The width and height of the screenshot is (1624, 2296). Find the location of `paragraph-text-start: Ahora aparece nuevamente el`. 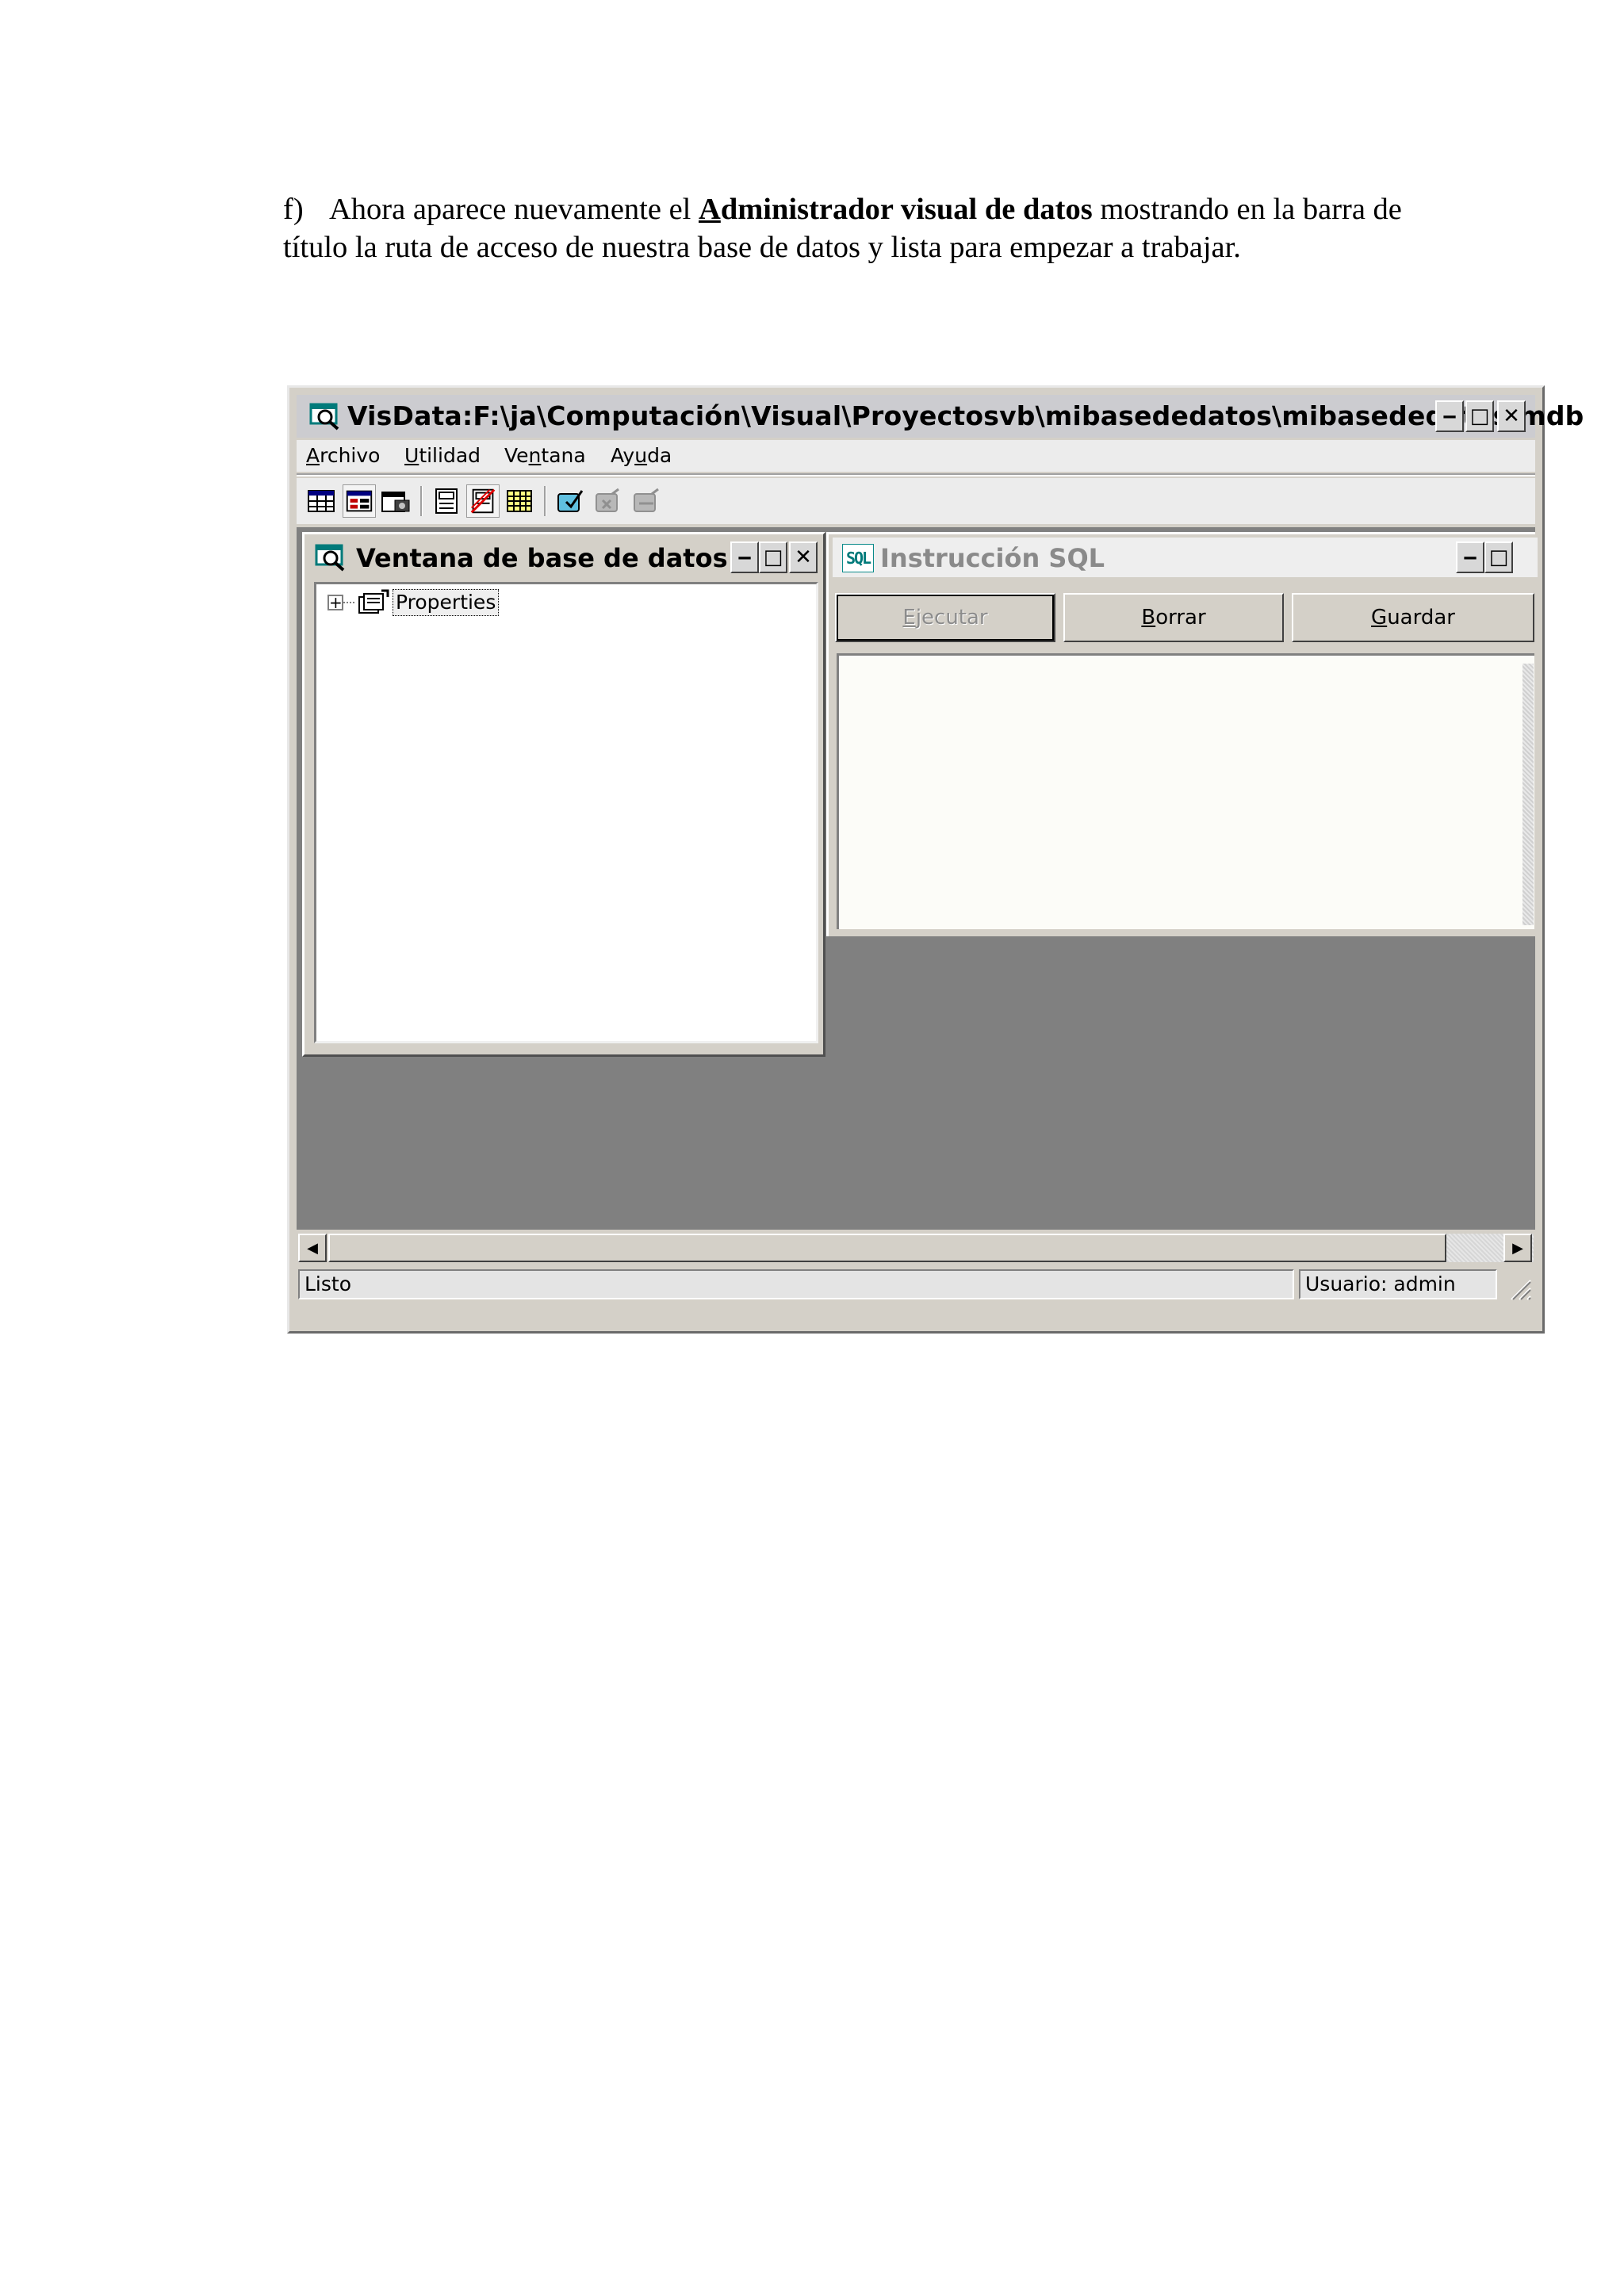

paragraph-text-start: Ahora aparece nuevamente el is located at coordinates (514, 210).